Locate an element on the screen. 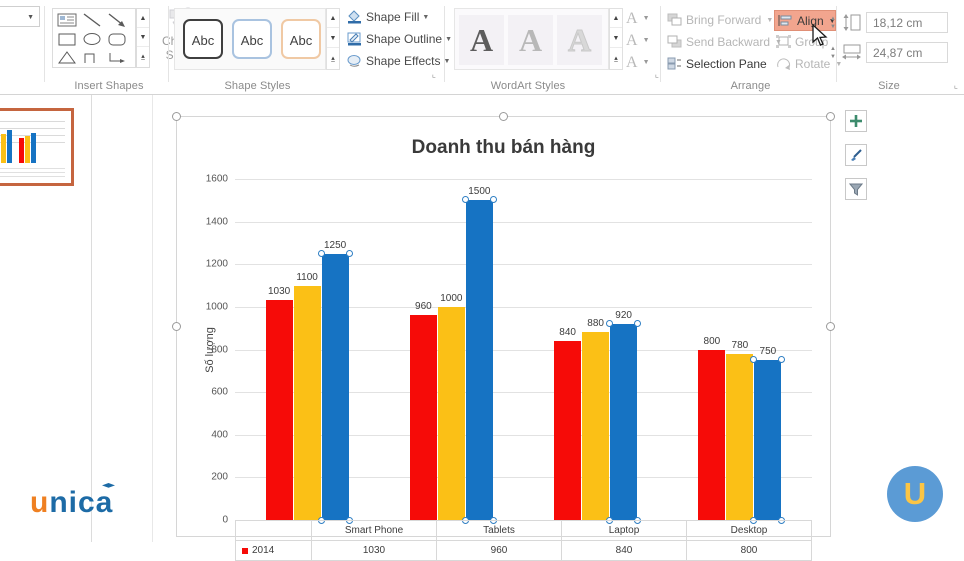  selection-pane-button: Selection Pane is located at coordinates (717, 64).